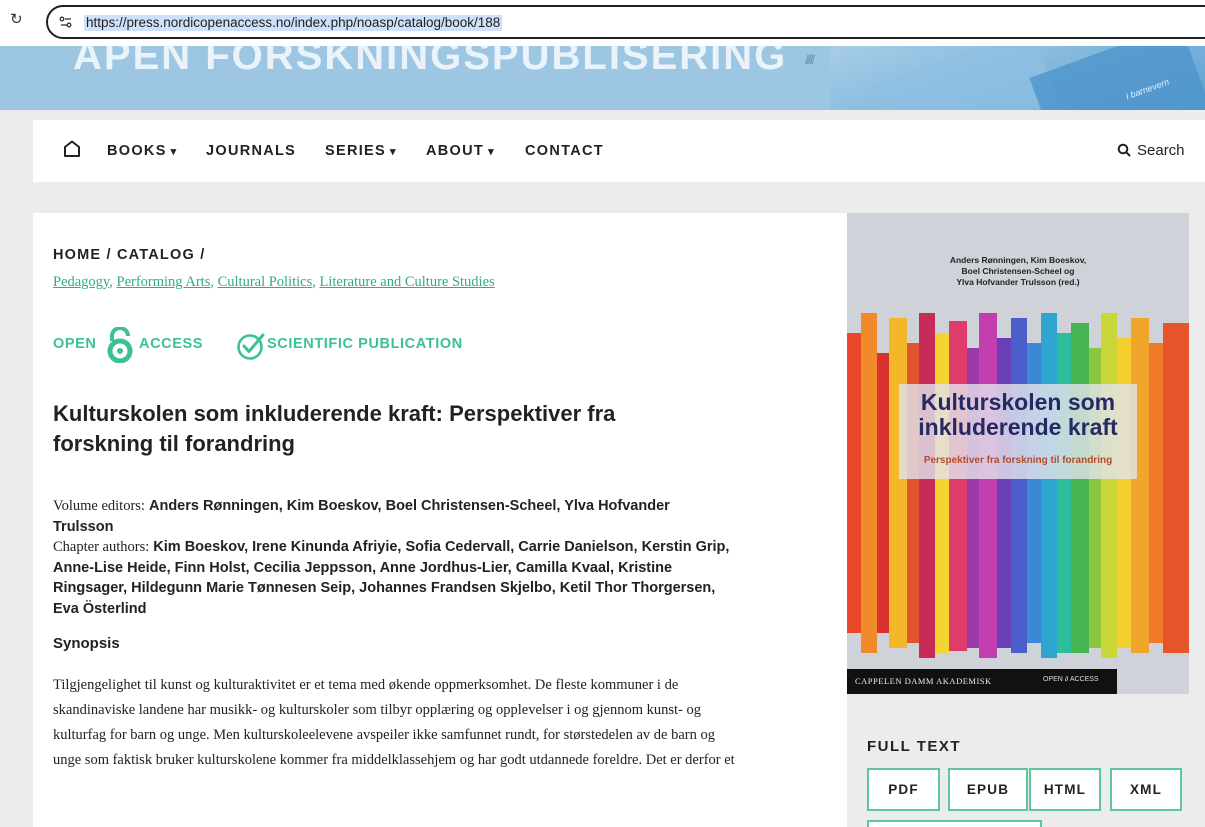  Describe the element at coordinates (99, 506) in the screenshot. I see `editors-label: Volume editors:` at that location.